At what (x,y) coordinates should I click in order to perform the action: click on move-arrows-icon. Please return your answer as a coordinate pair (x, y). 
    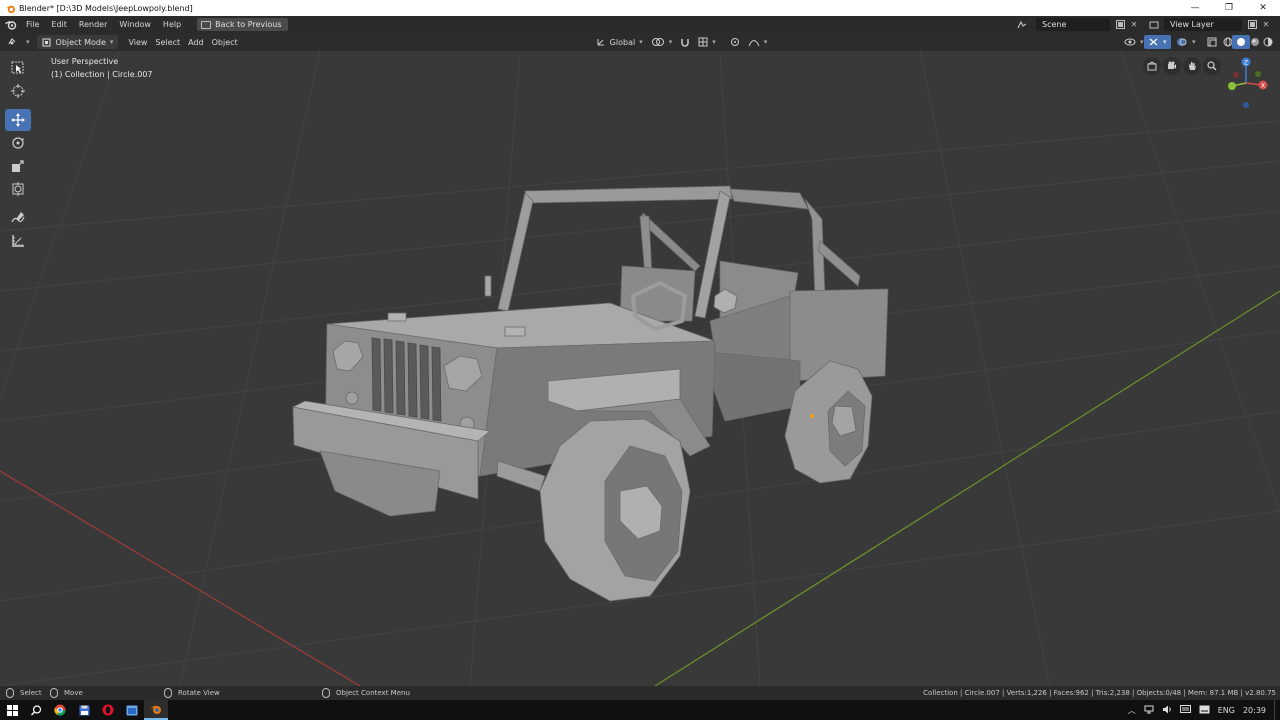
    Looking at the image, I should click on (18, 120).